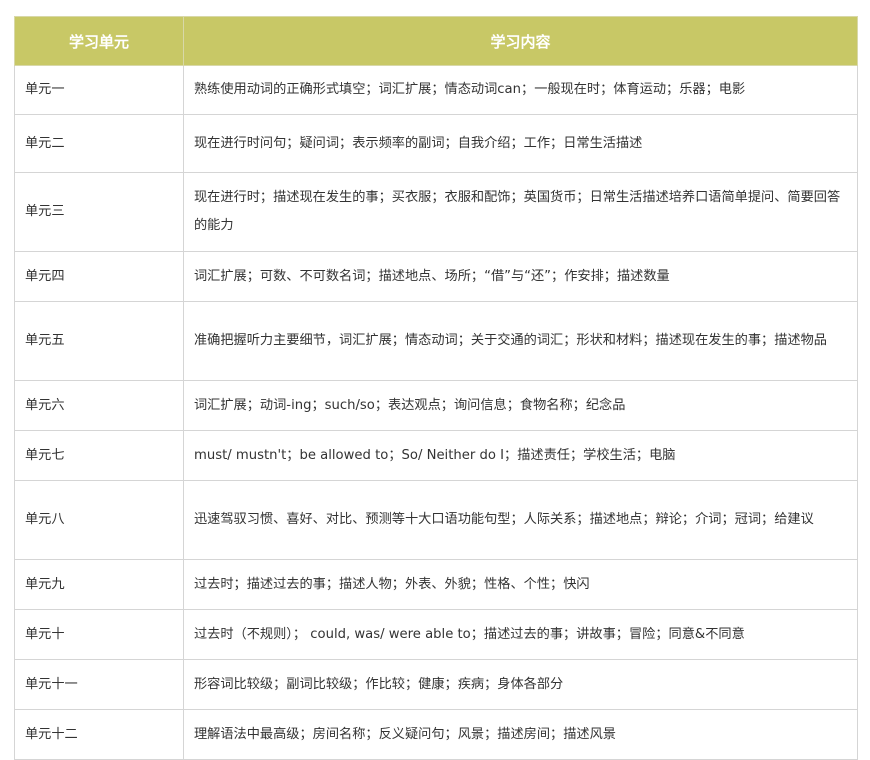 This screenshot has width=870, height=760. I want to click on table-row: 单元十二 理解语法中最高级；房间名称；反义疑问句；风景；描述房间；描述风景, so click(436, 734).